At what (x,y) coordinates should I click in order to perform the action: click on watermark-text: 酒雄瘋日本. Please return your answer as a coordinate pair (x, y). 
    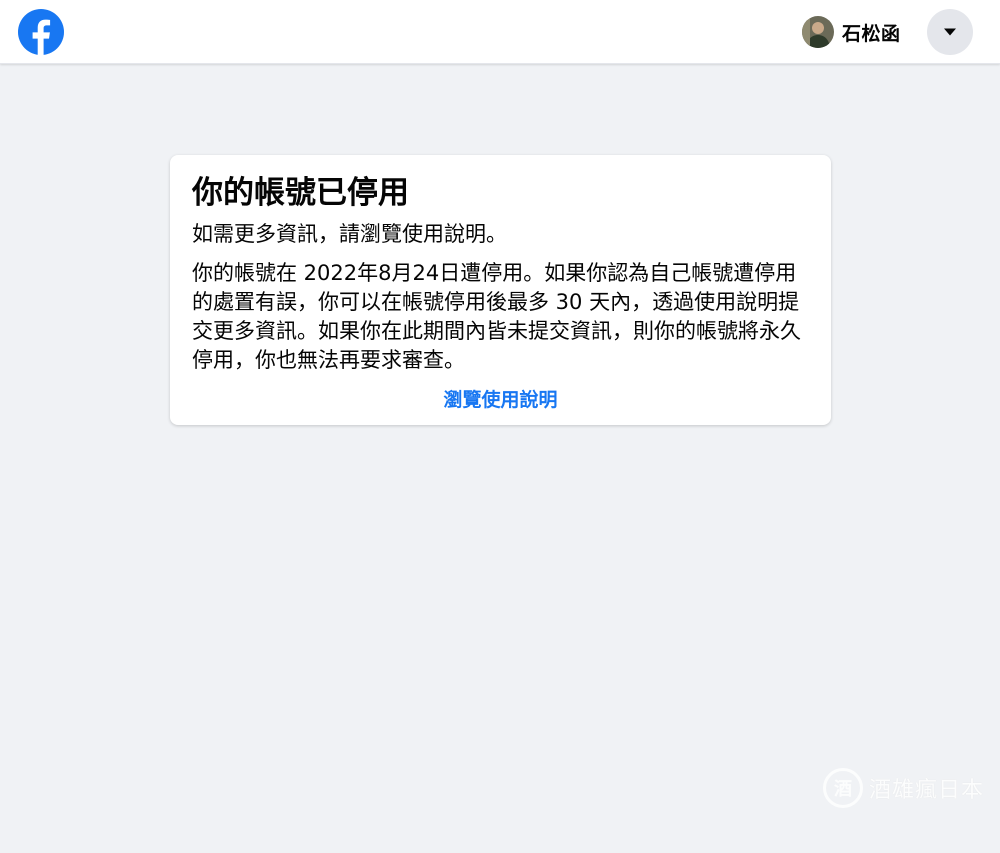
    Looking at the image, I should click on (927, 790).